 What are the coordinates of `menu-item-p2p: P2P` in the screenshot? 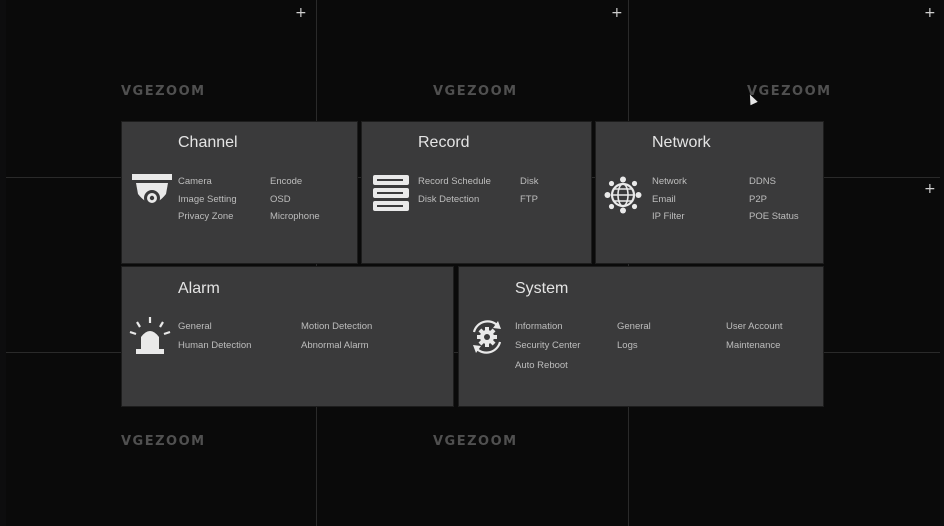 It's located at (758, 199).